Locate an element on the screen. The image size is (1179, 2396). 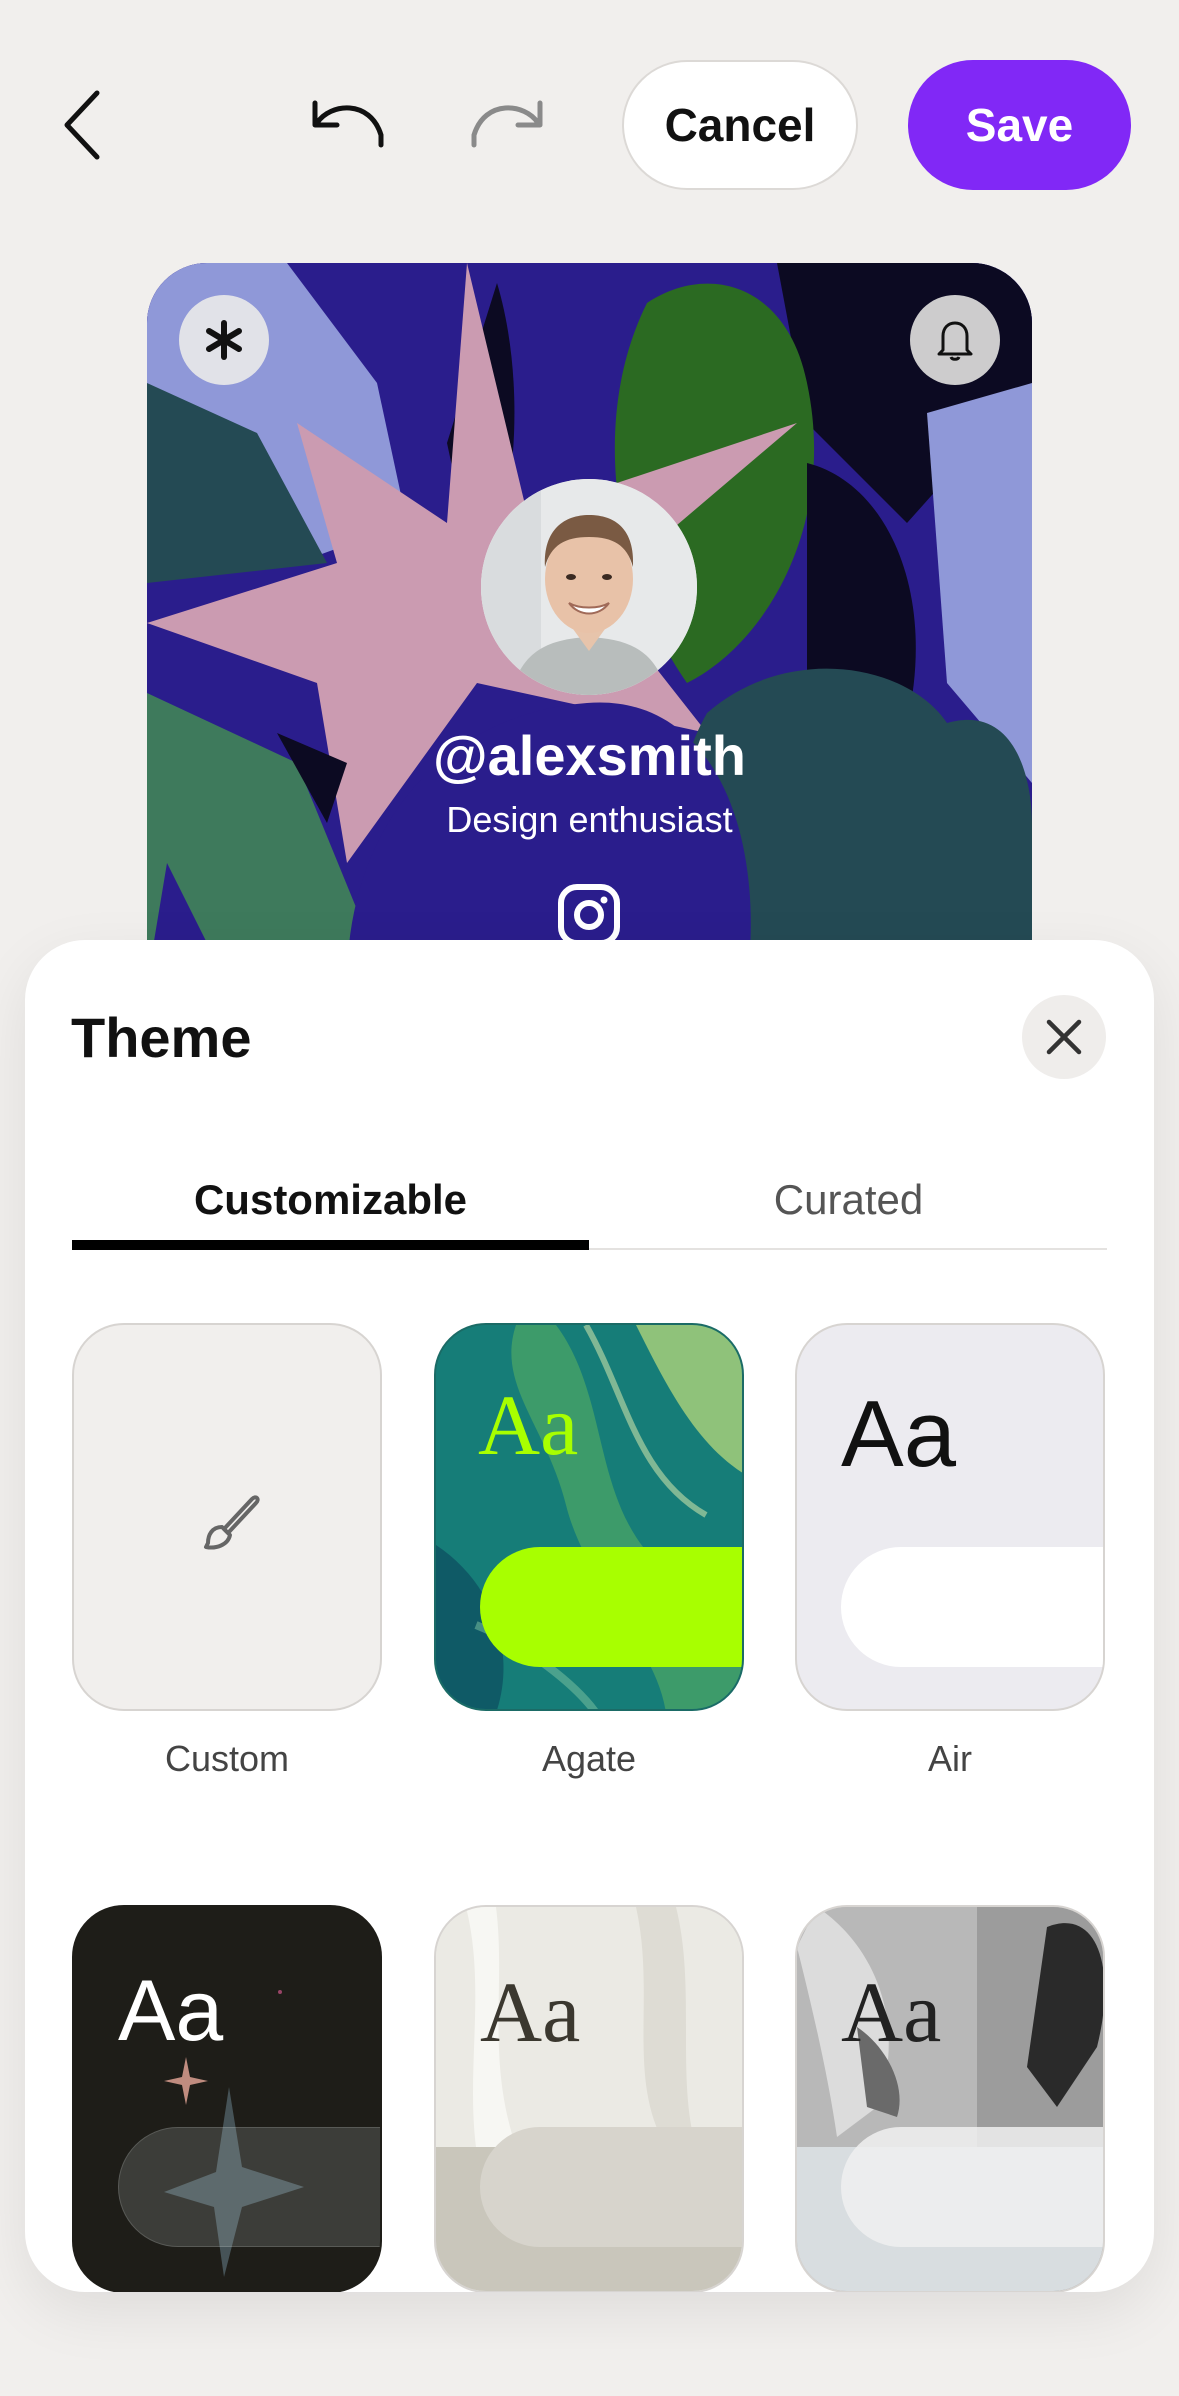
bell-icon is located at coordinates (955, 340).